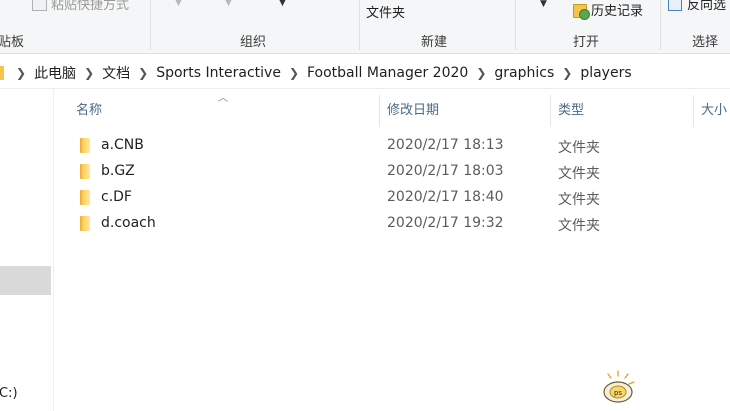 The width and height of the screenshot is (730, 411). I want to click on paste-shortcut-label: 粘贴快捷方式, so click(90, 6).